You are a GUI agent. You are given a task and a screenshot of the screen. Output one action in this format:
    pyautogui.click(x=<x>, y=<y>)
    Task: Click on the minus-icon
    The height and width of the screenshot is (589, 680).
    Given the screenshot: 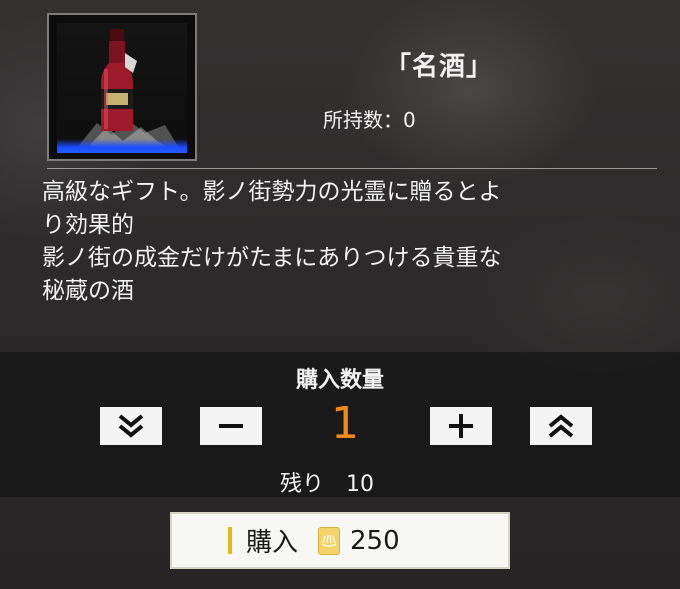 What is the action you would take?
    pyautogui.click(x=231, y=426)
    